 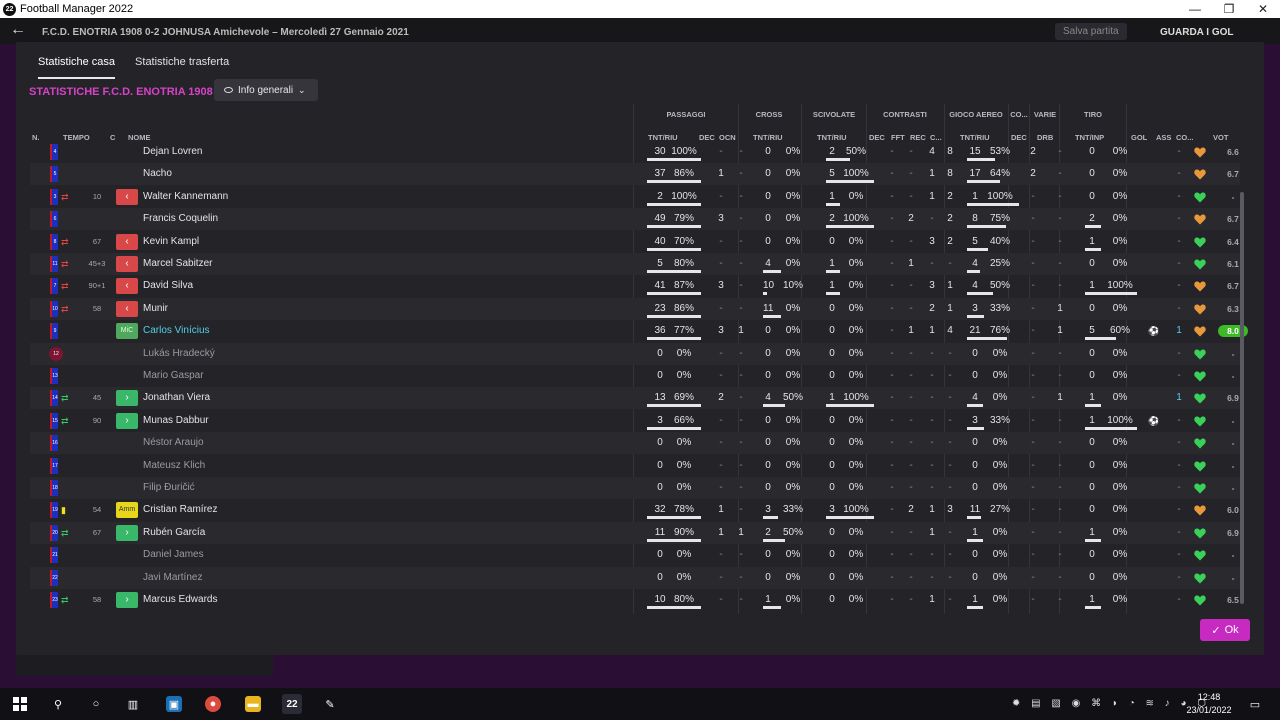 What do you see at coordinates (292, 704) in the screenshot?
I see `football-manager-icon: 22` at bounding box center [292, 704].